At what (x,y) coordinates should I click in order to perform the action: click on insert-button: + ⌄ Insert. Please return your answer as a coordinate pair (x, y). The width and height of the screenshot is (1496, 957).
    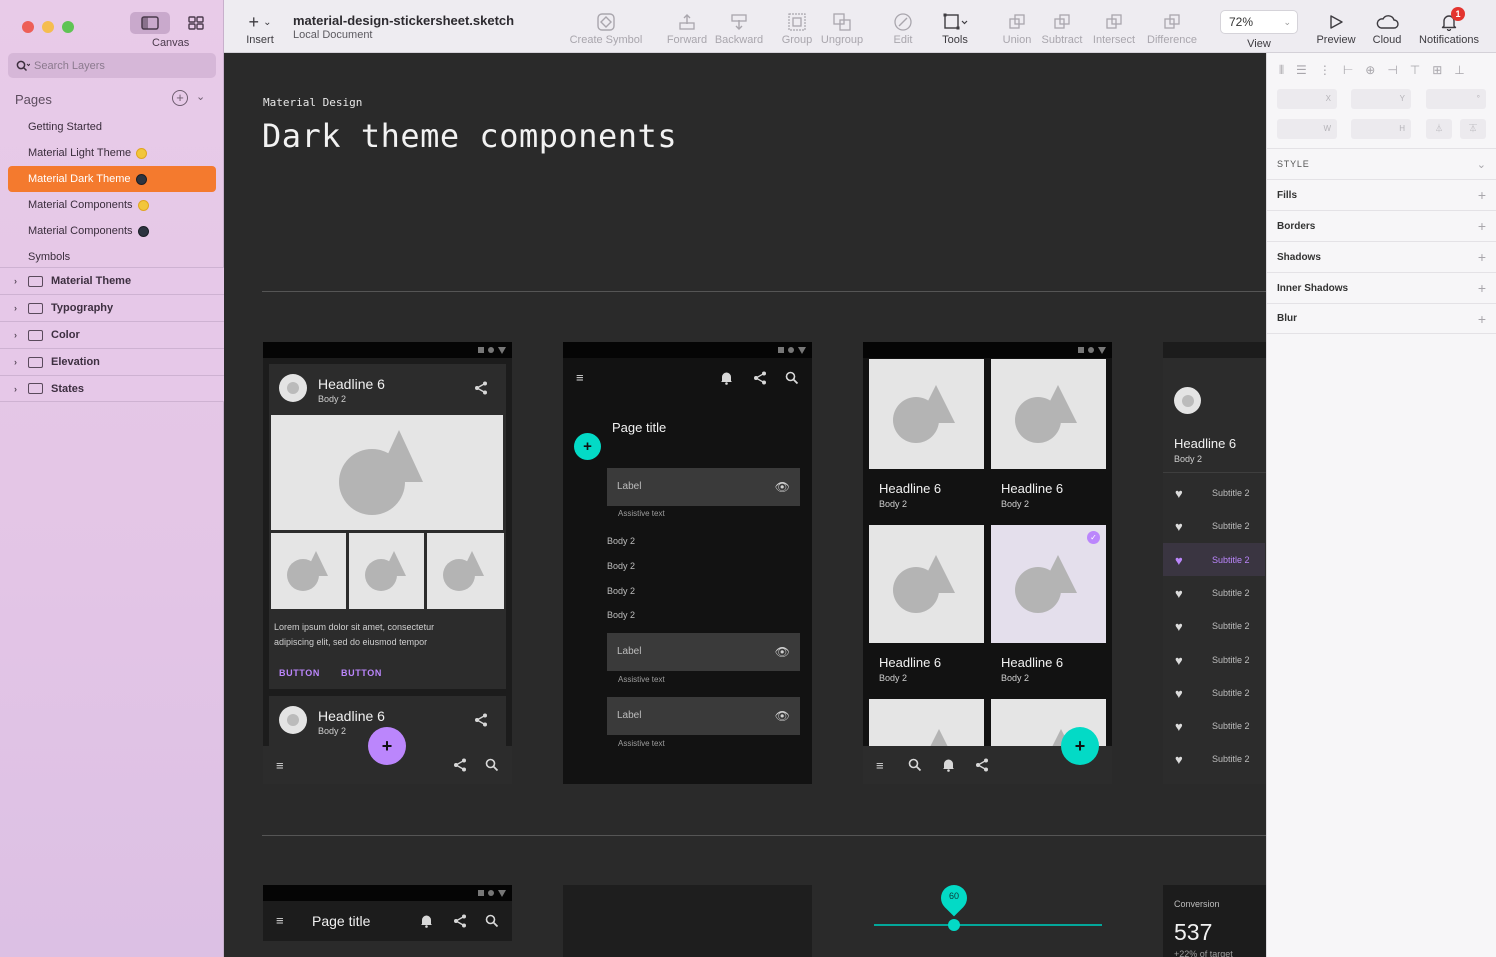
    Looking at the image, I should click on (260, 26).